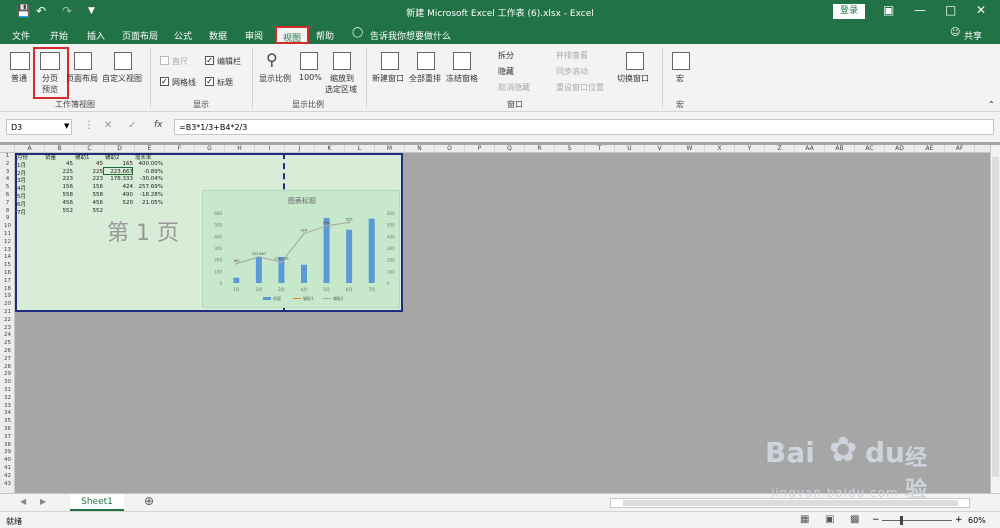 The height and width of the screenshot is (528, 1000). Describe the element at coordinates (514, 87) in the screenshot. I see `unhide-button: 取消隐藏` at that location.